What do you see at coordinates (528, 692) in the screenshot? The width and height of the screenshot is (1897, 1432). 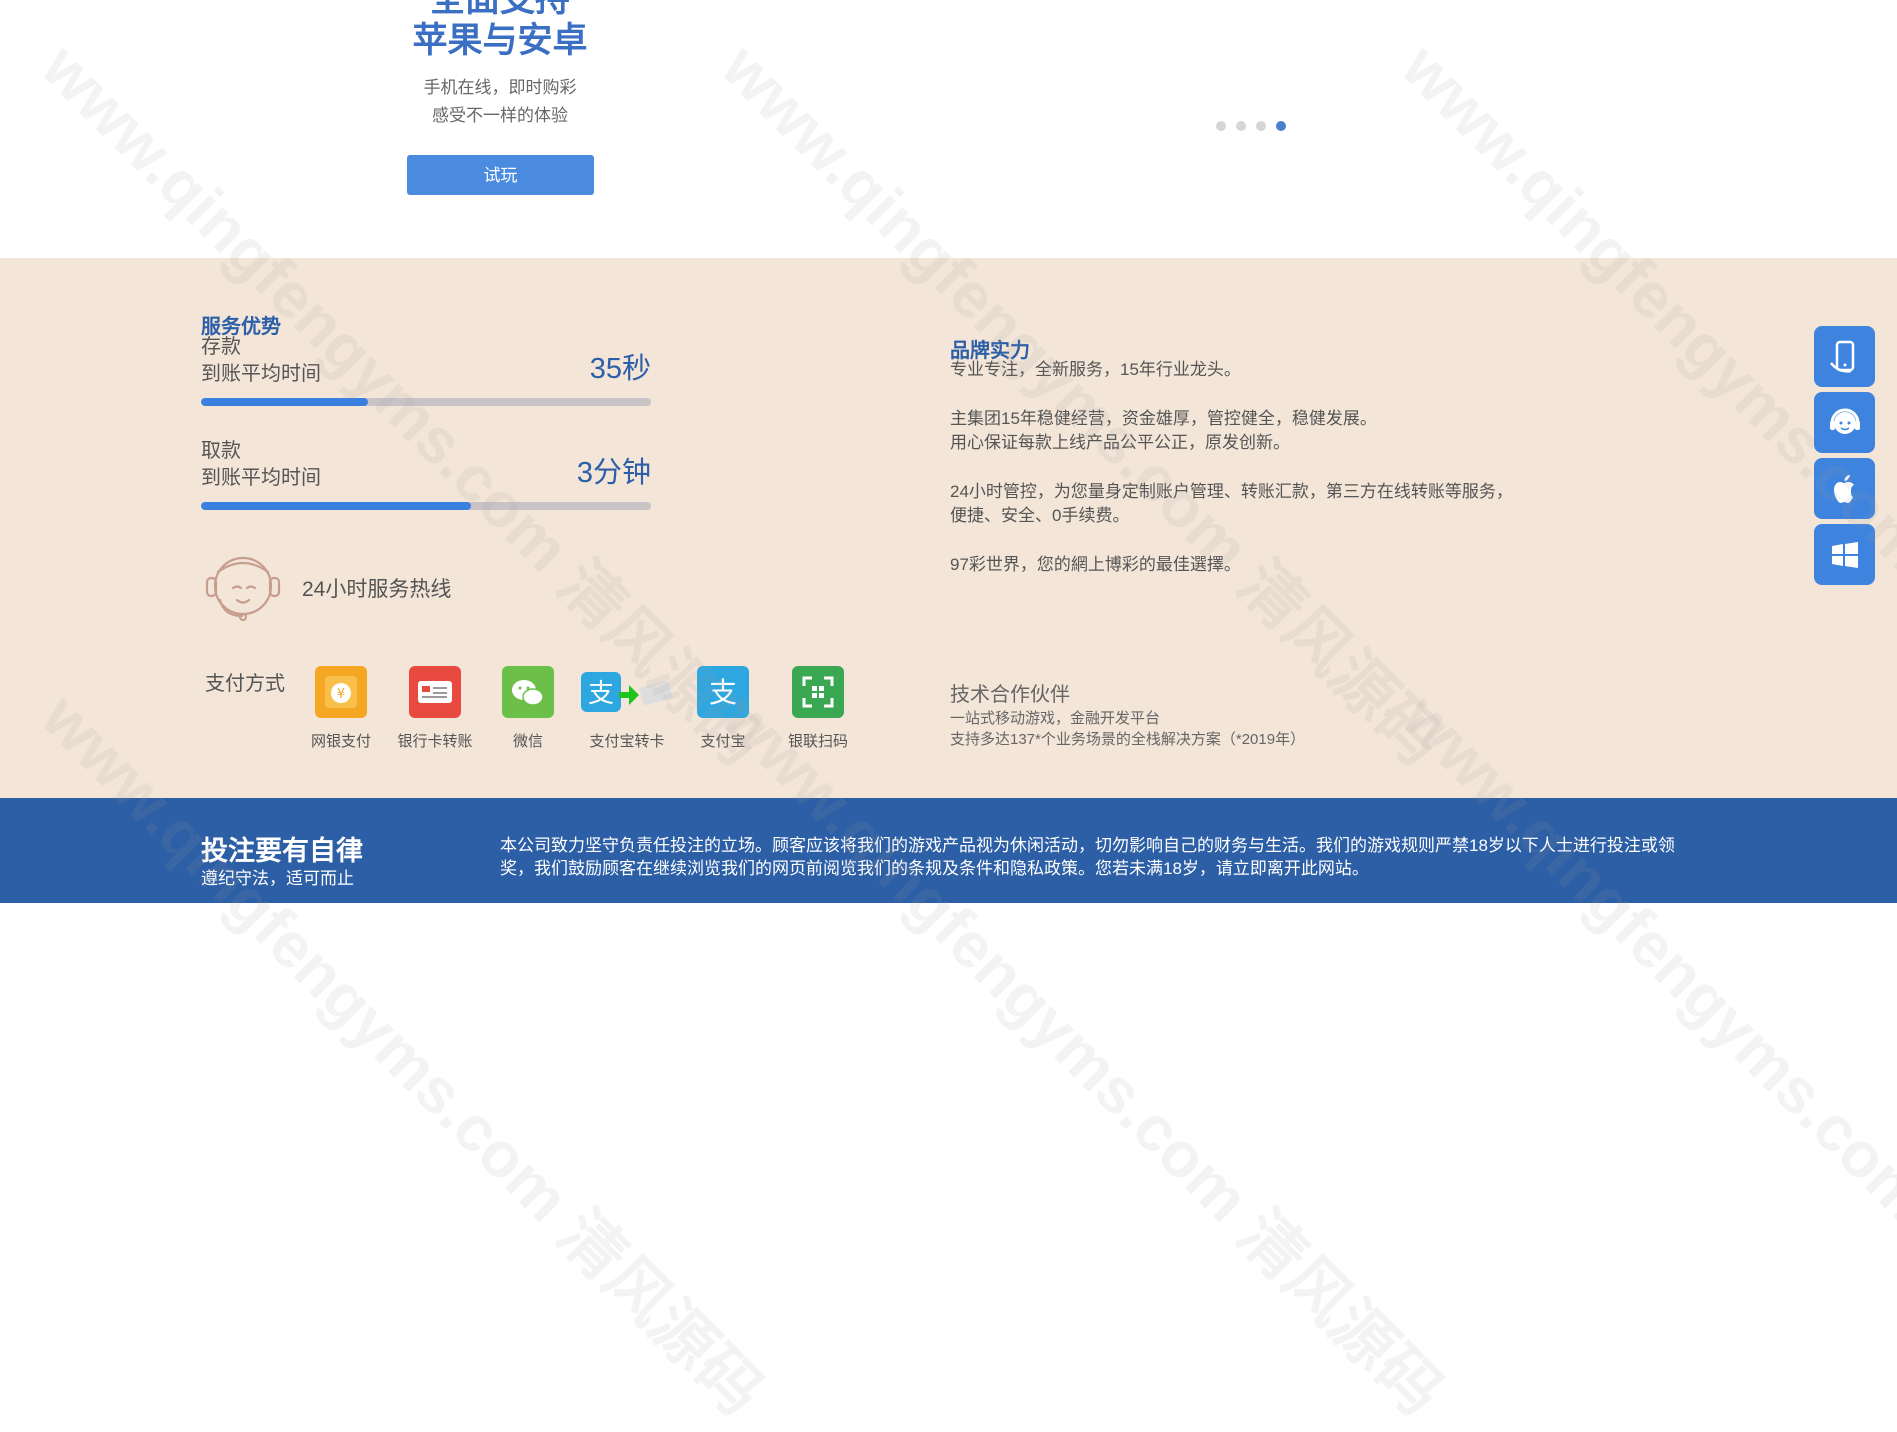 I see `wechat-icon` at bounding box center [528, 692].